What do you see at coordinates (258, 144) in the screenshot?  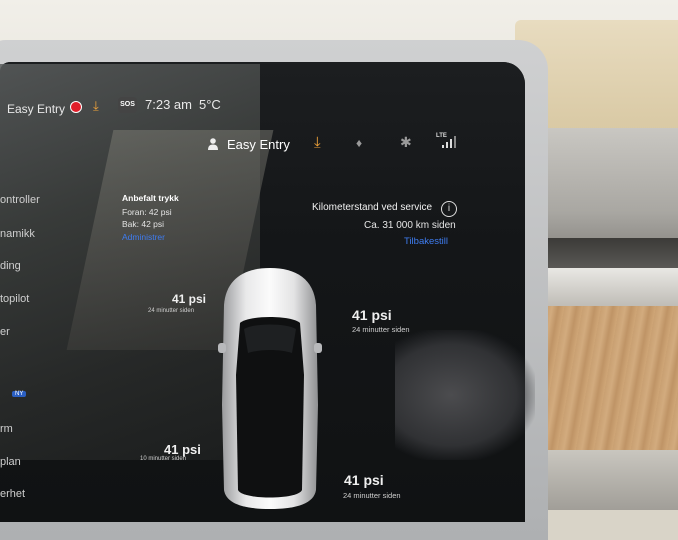 I see `profile-name: Easy Entry` at bounding box center [258, 144].